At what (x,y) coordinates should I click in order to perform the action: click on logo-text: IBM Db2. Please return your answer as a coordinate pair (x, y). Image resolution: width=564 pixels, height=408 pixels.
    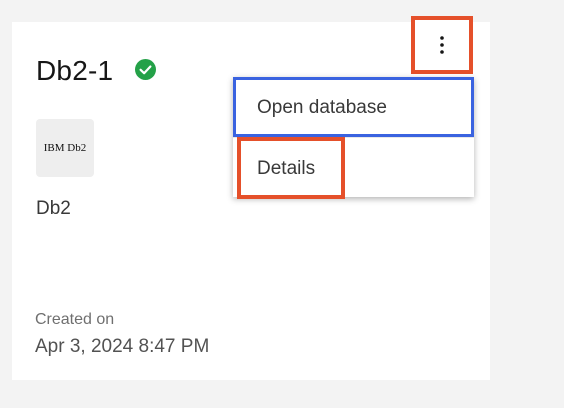
    Looking at the image, I should click on (65, 148).